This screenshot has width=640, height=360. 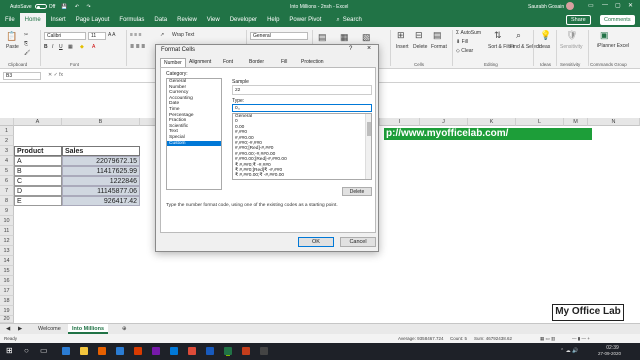 What do you see at coordinates (32, 20) in the screenshot?
I see `tab-home: Home` at bounding box center [32, 20].